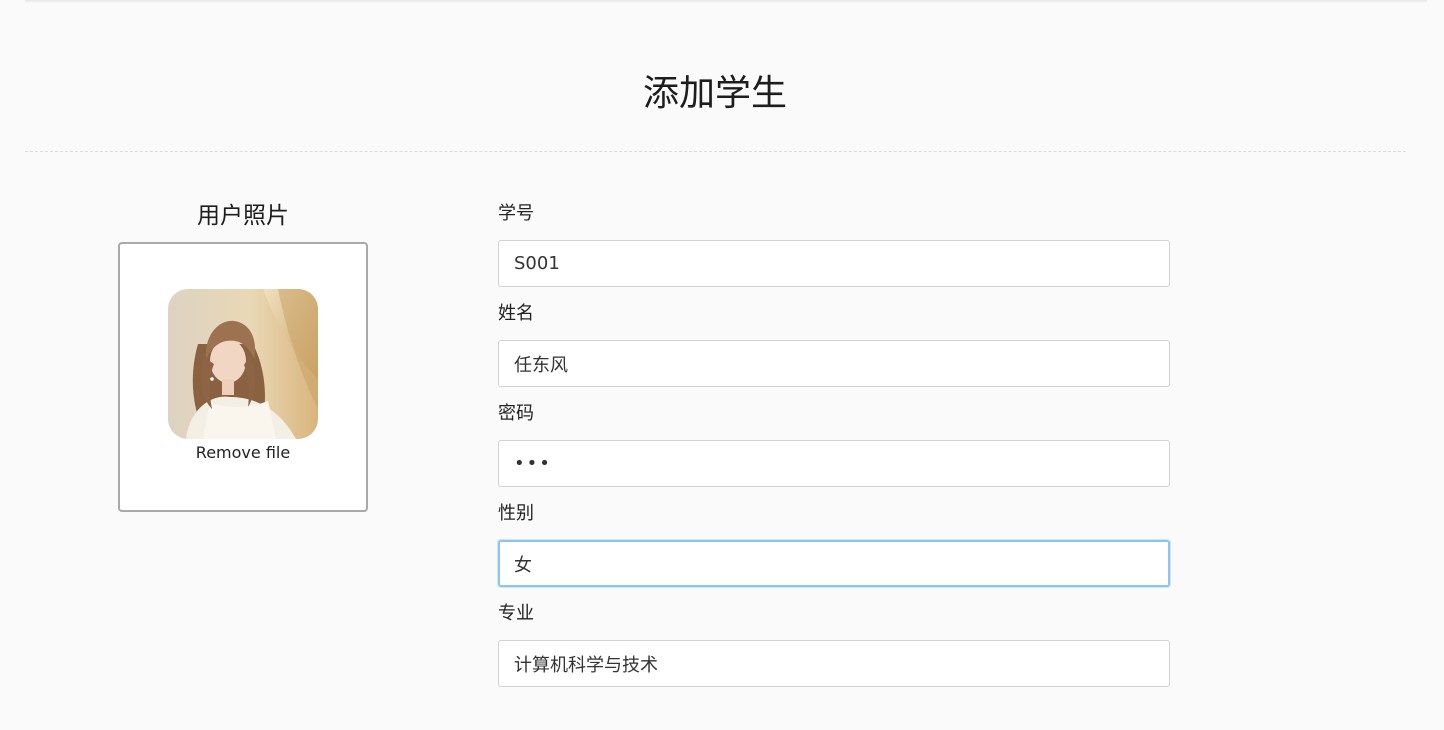 The width and height of the screenshot is (1444, 730). What do you see at coordinates (516, 613) in the screenshot?
I see `major-label: 专业` at bounding box center [516, 613].